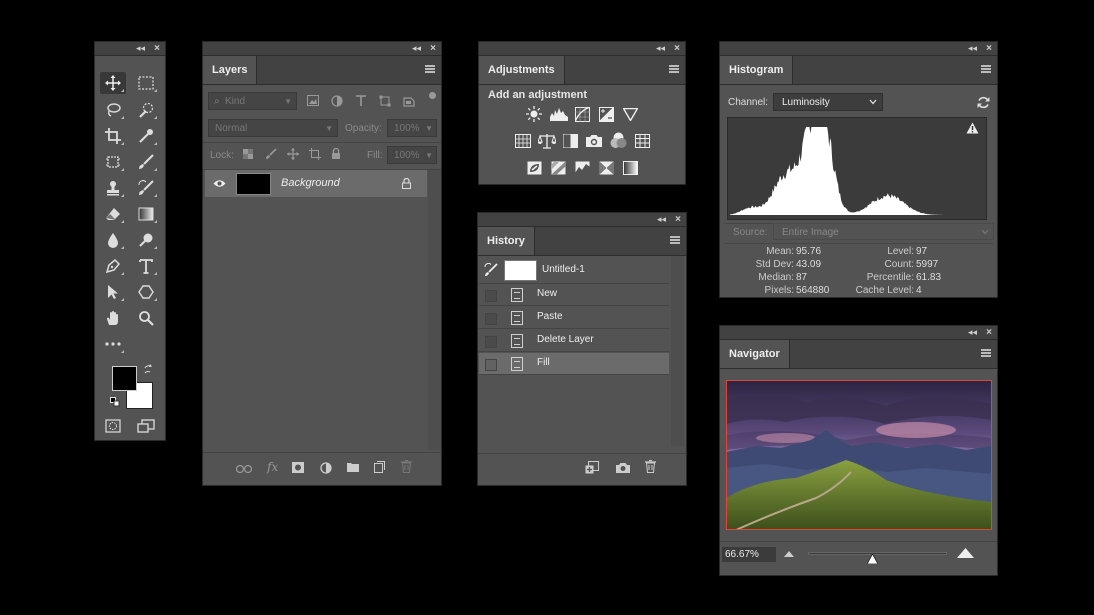 This screenshot has height=615, width=1094. Describe the element at coordinates (534, 168) in the screenshot. I see `invert-icon` at that location.